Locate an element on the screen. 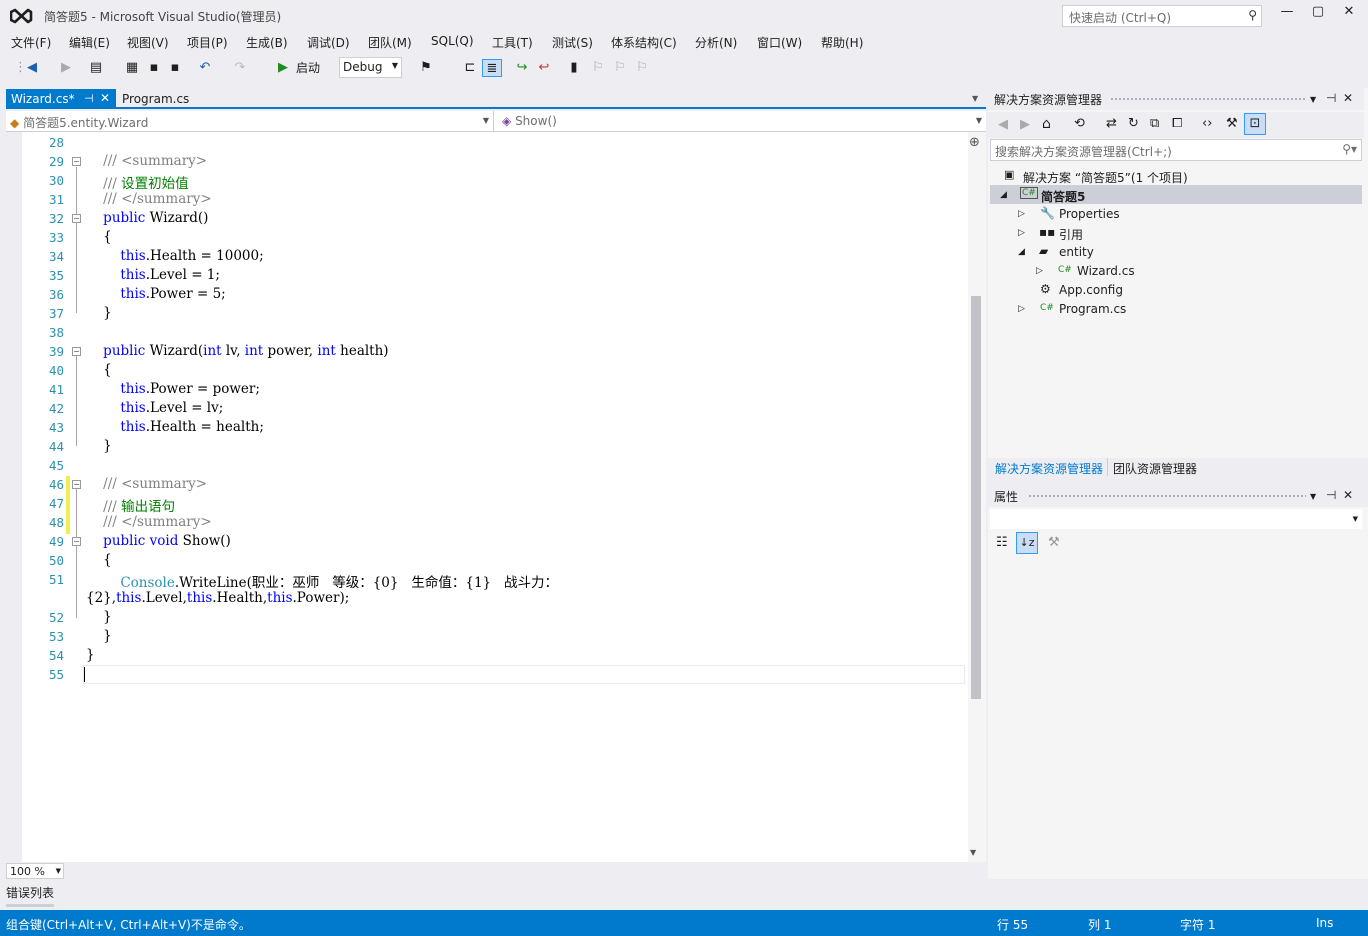 The image size is (1368, 936). find-icon: ⚑ is located at coordinates (426, 68).